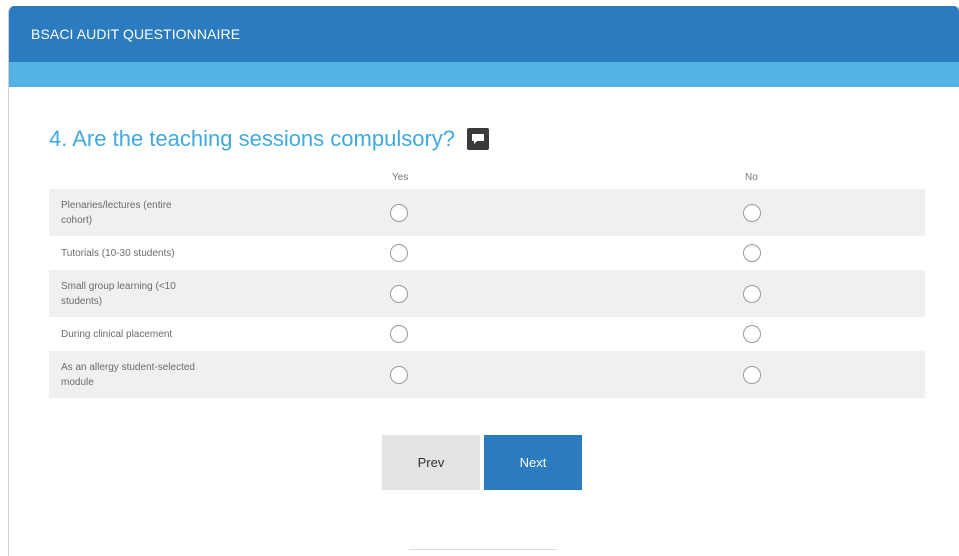  Describe the element at coordinates (484, 74) in the screenshot. I see `progress-subbar` at that location.